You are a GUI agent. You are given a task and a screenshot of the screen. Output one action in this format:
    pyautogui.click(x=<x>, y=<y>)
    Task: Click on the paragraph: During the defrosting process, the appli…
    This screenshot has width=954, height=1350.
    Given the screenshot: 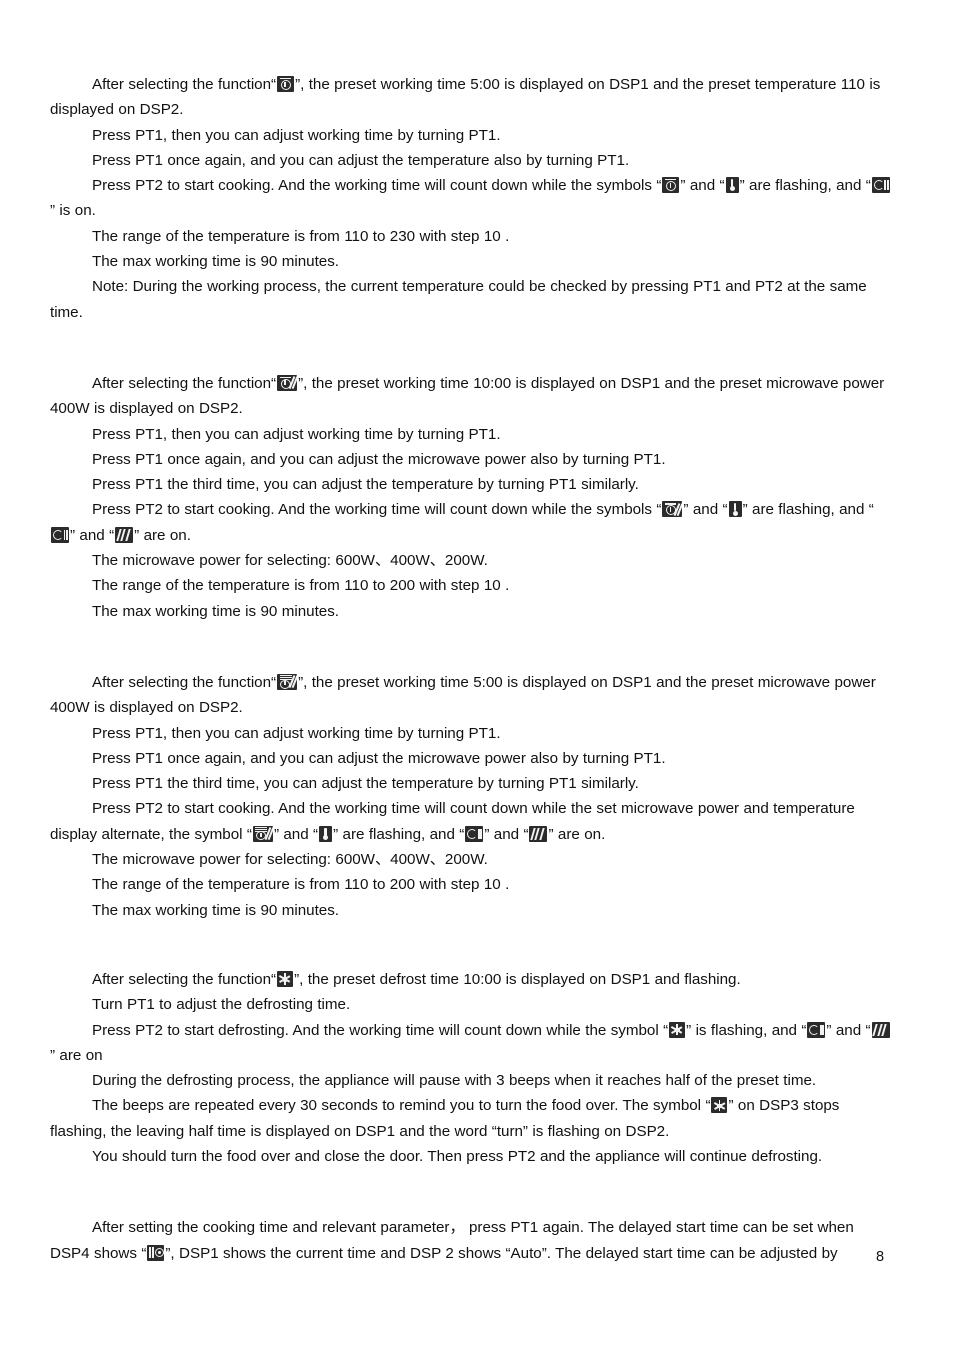 What is the action you would take?
    pyautogui.click(x=471, y=1080)
    